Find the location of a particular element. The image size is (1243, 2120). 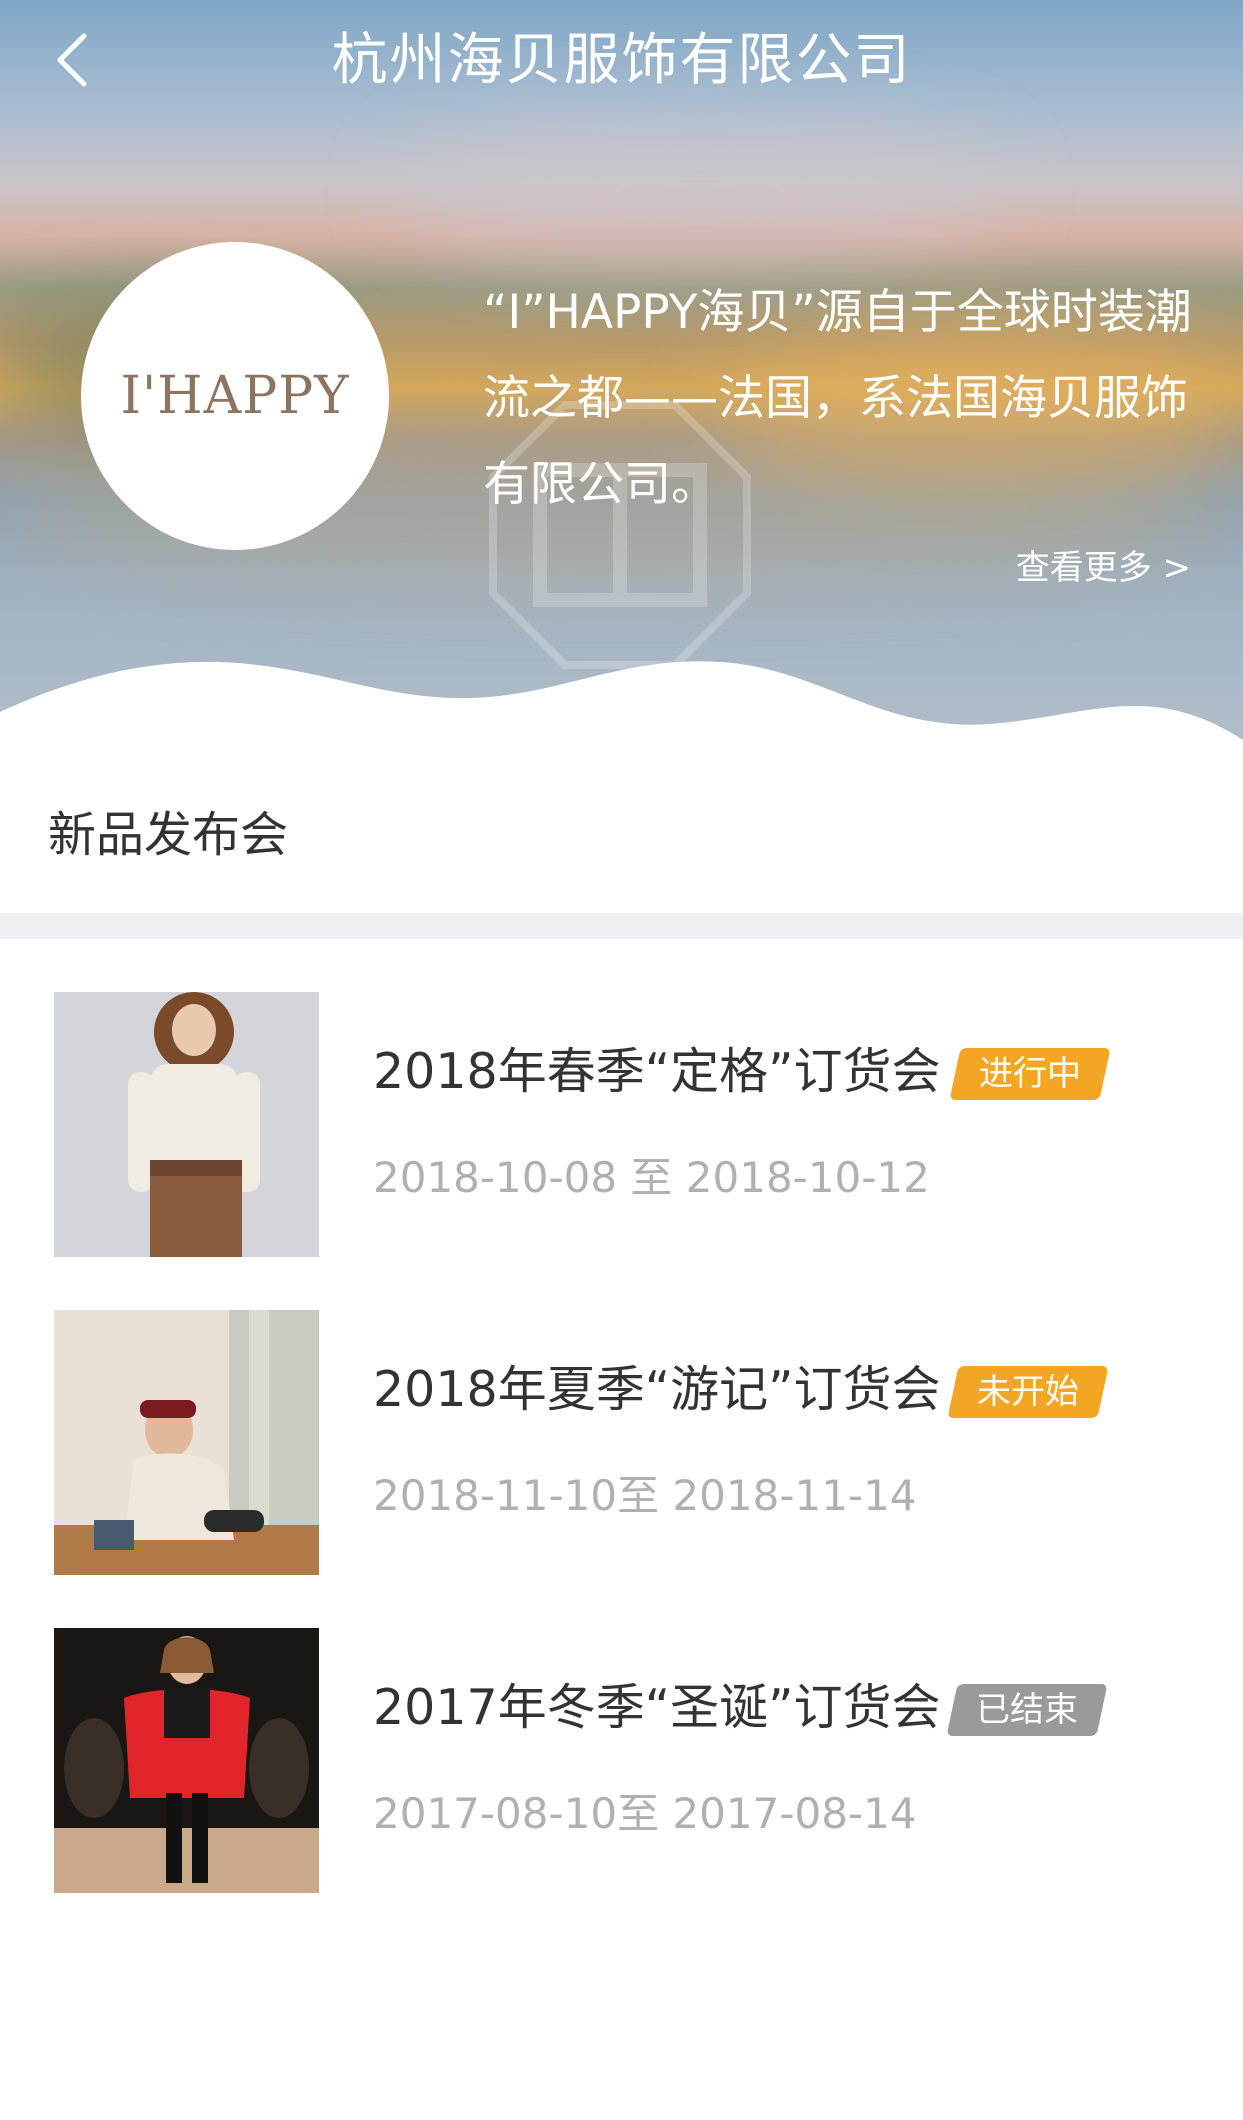

status-badge: 已结束 is located at coordinates (1027, 1710).